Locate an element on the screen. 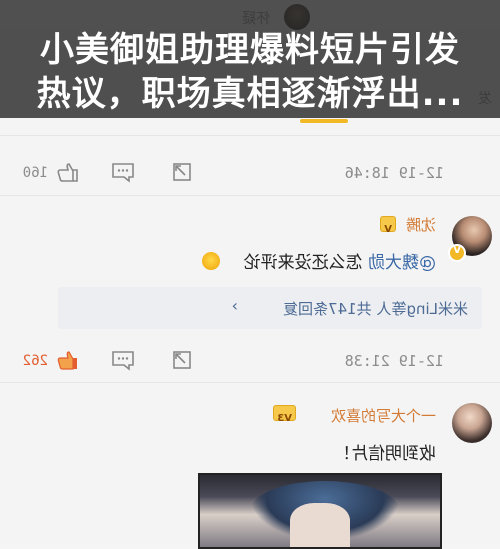 Image resolution: width=500 pixels, height=549 pixels. comment-action-row: 12-19 18:46 160 is located at coordinates (250, 173).